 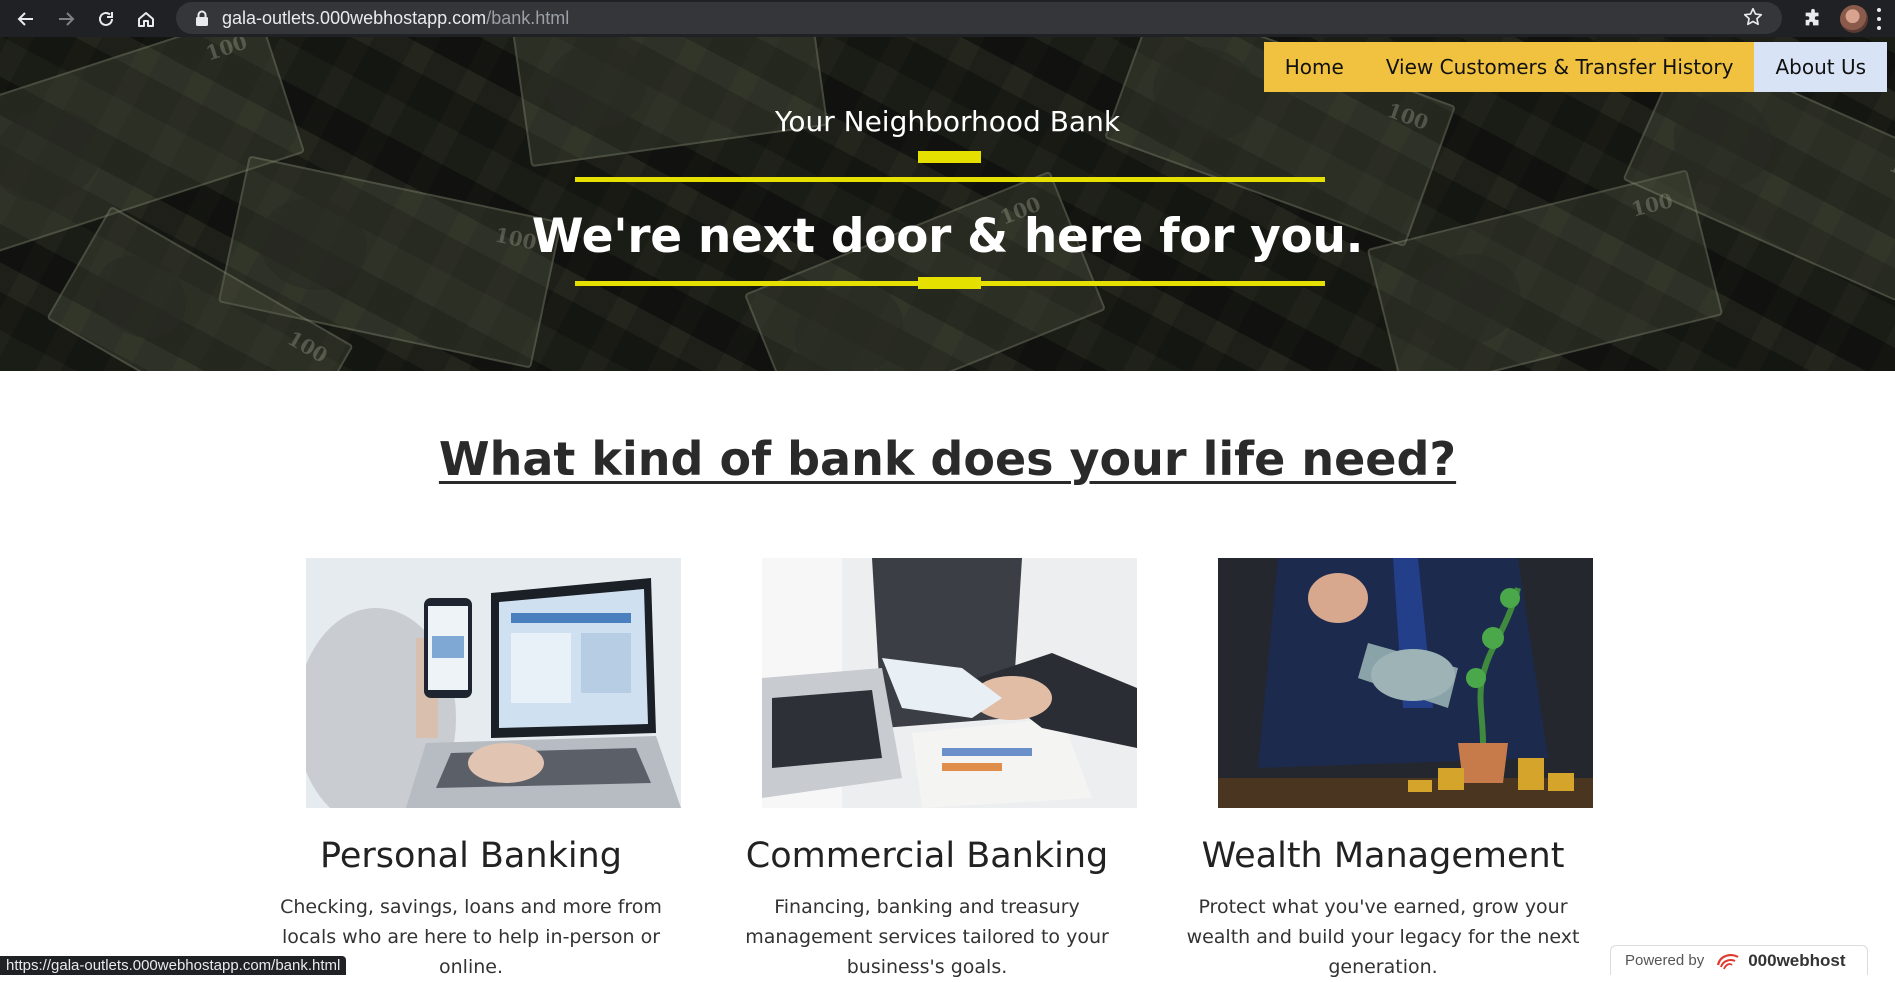 I want to click on star-icon, so click(x=1753, y=20).